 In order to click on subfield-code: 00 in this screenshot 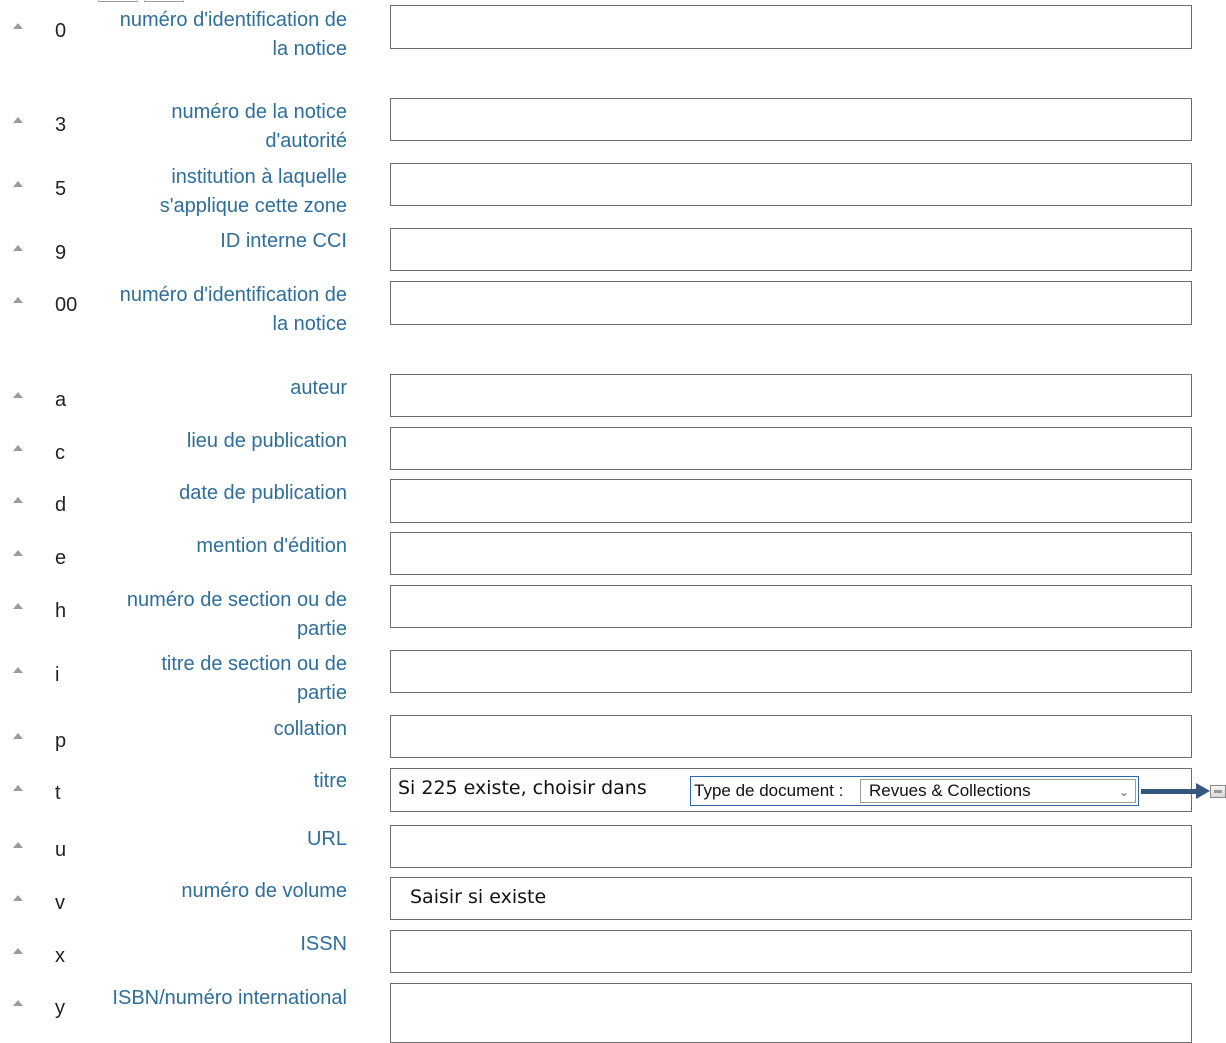, I will do `click(66, 305)`.